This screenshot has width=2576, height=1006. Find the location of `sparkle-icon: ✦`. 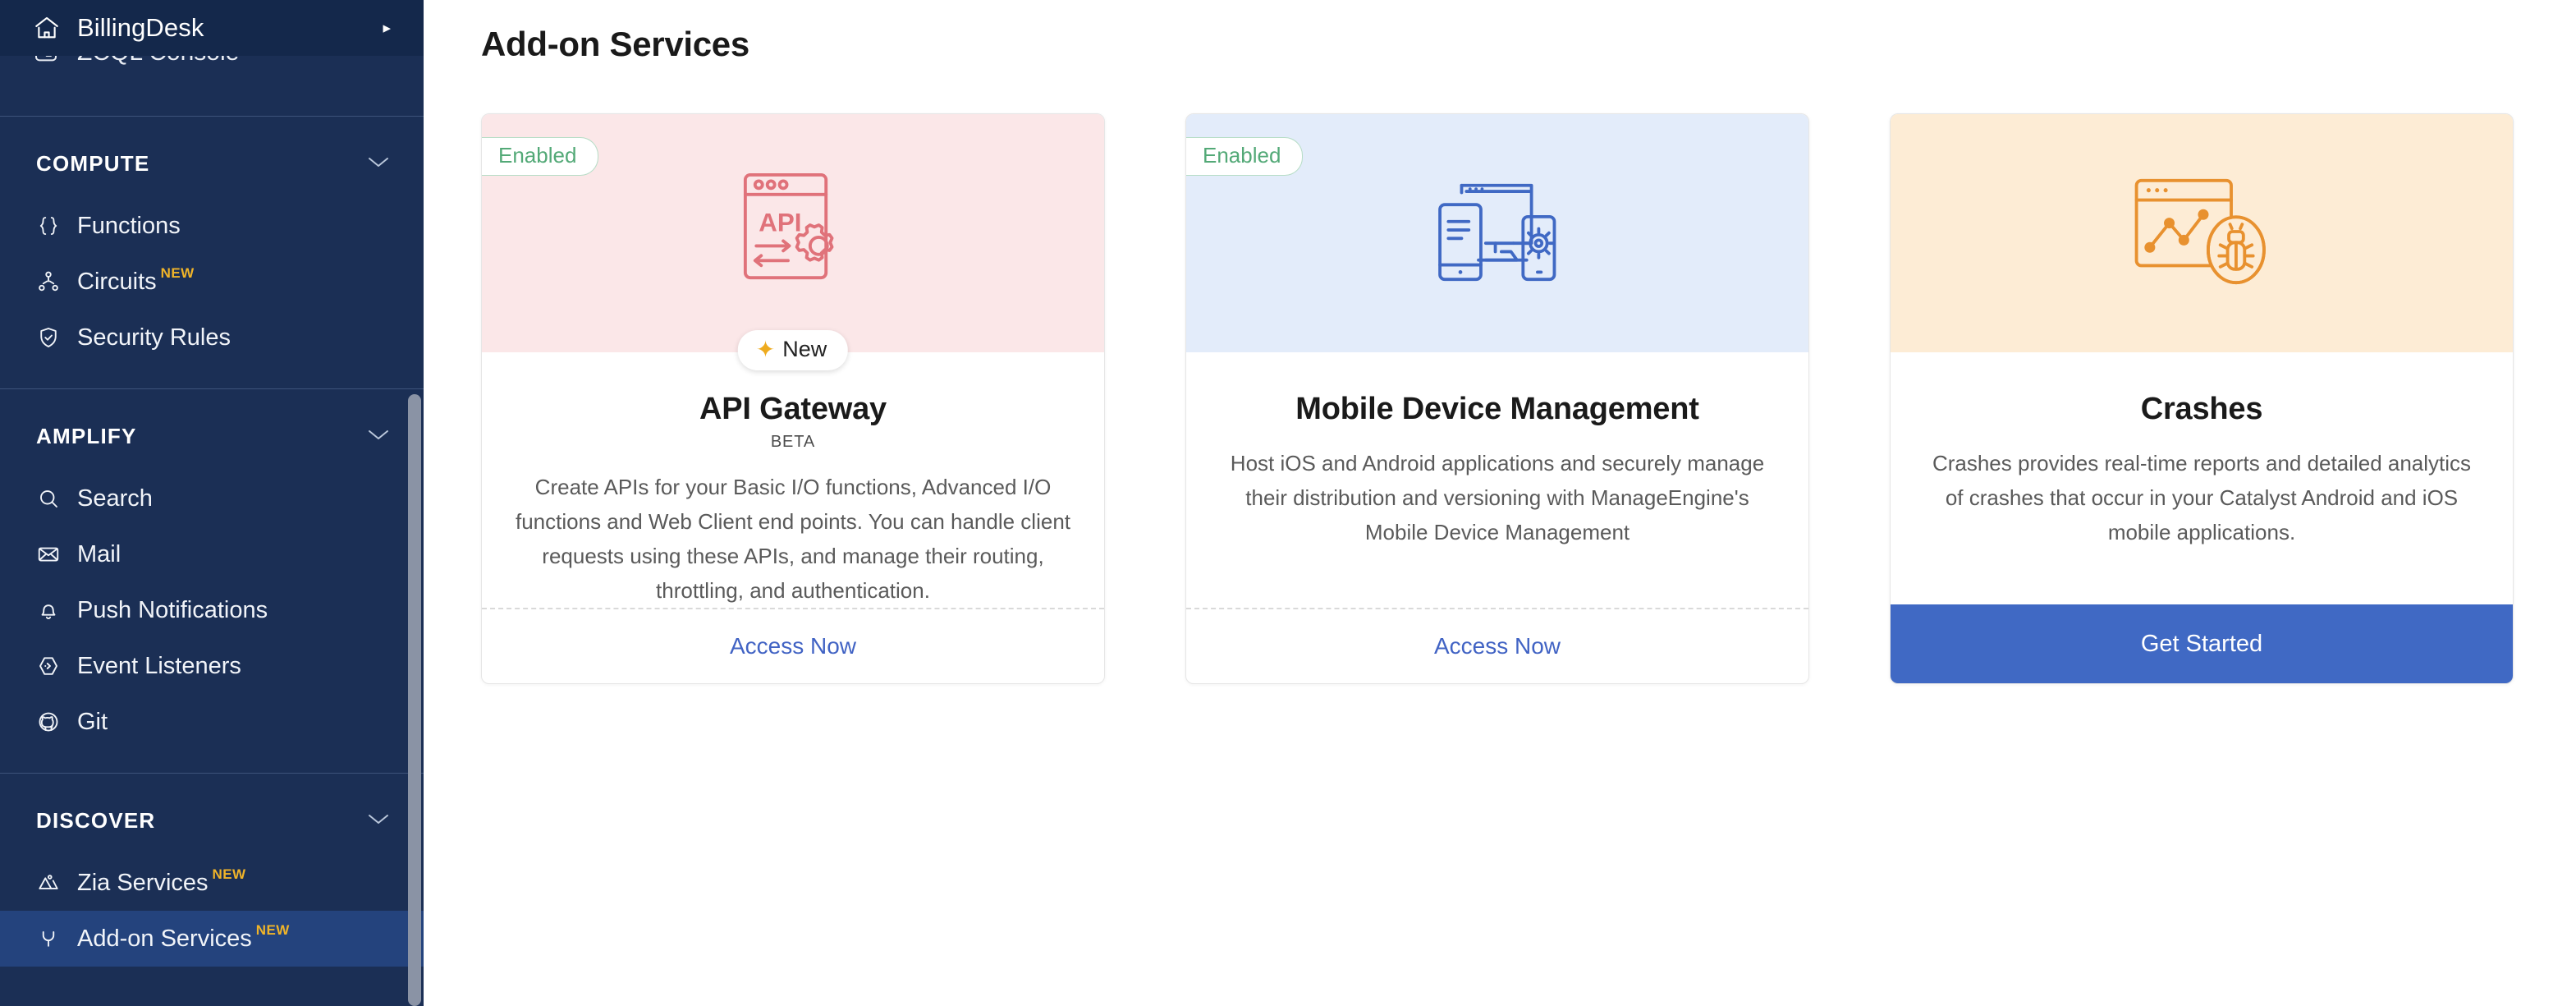

sparkle-icon: ✦ is located at coordinates (766, 349).